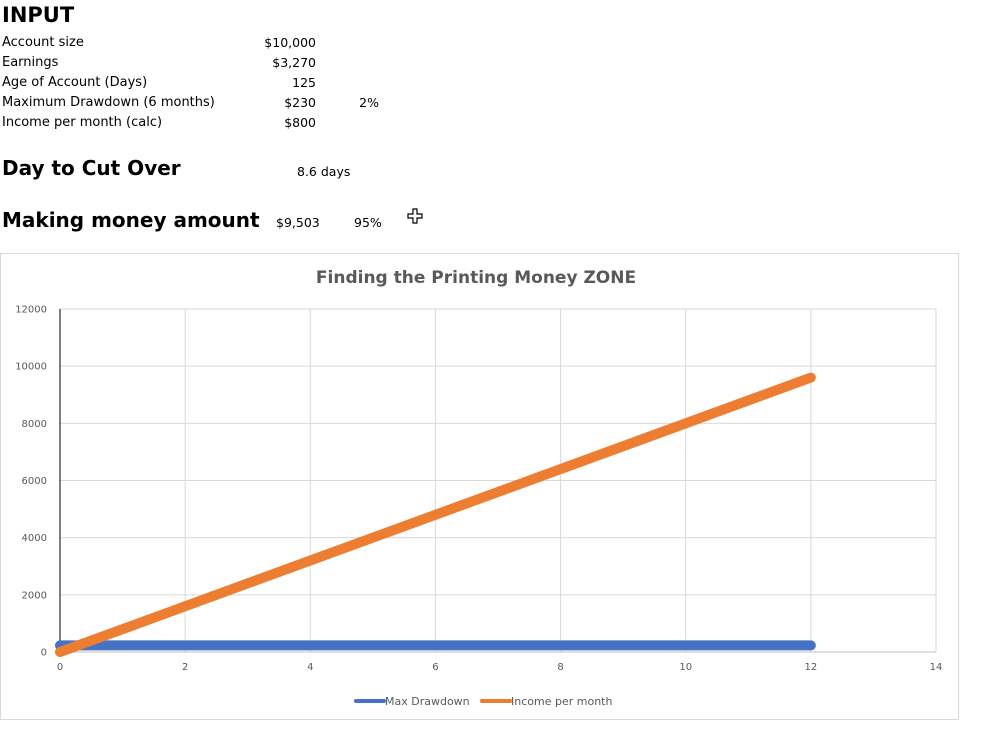 The width and height of the screenshot is (991, 738). Describe the element at coordinates (483, 701) in the screenshot. I see `chart-legend: Max Drawdown Income per month` at that location.